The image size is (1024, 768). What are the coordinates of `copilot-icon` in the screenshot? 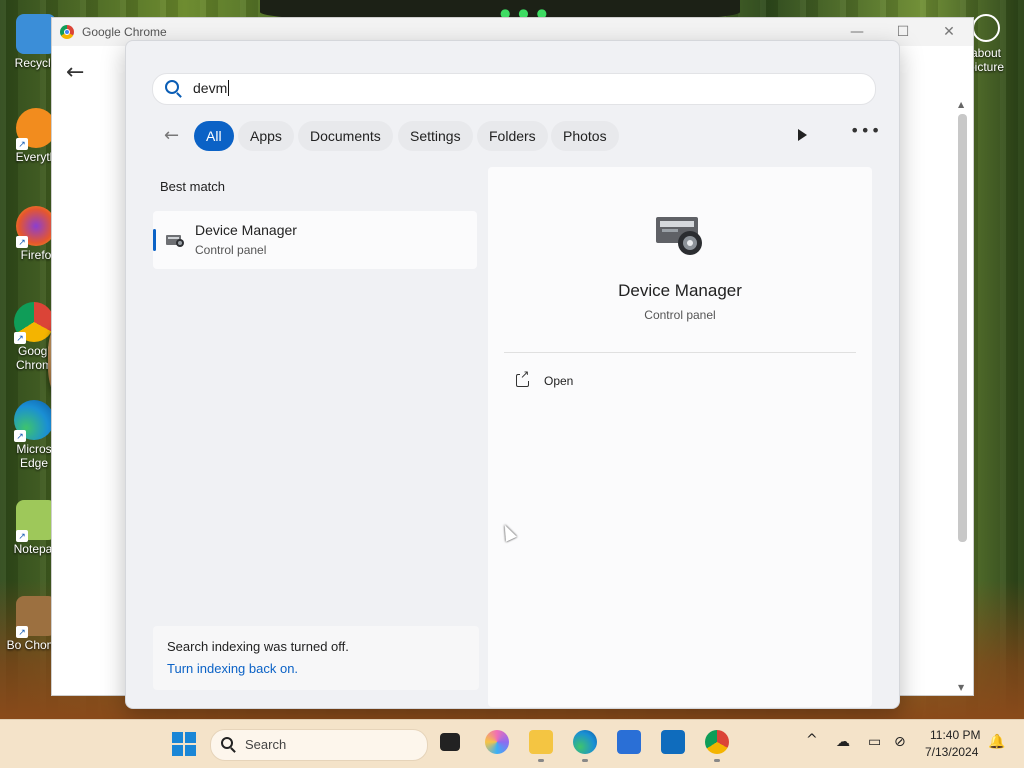 It's located at (497, 742).